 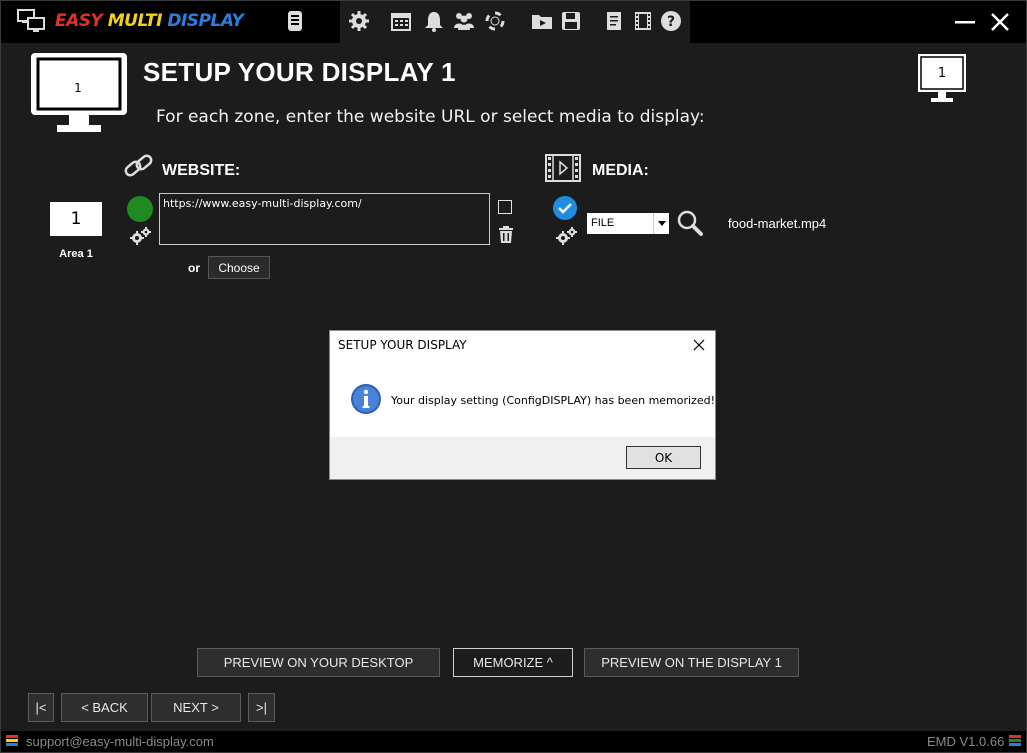 What do you see at coordinates (1015, 742) in the screenshot?
I see `color-bars-icon-right` at bounding box center [1015, 742].